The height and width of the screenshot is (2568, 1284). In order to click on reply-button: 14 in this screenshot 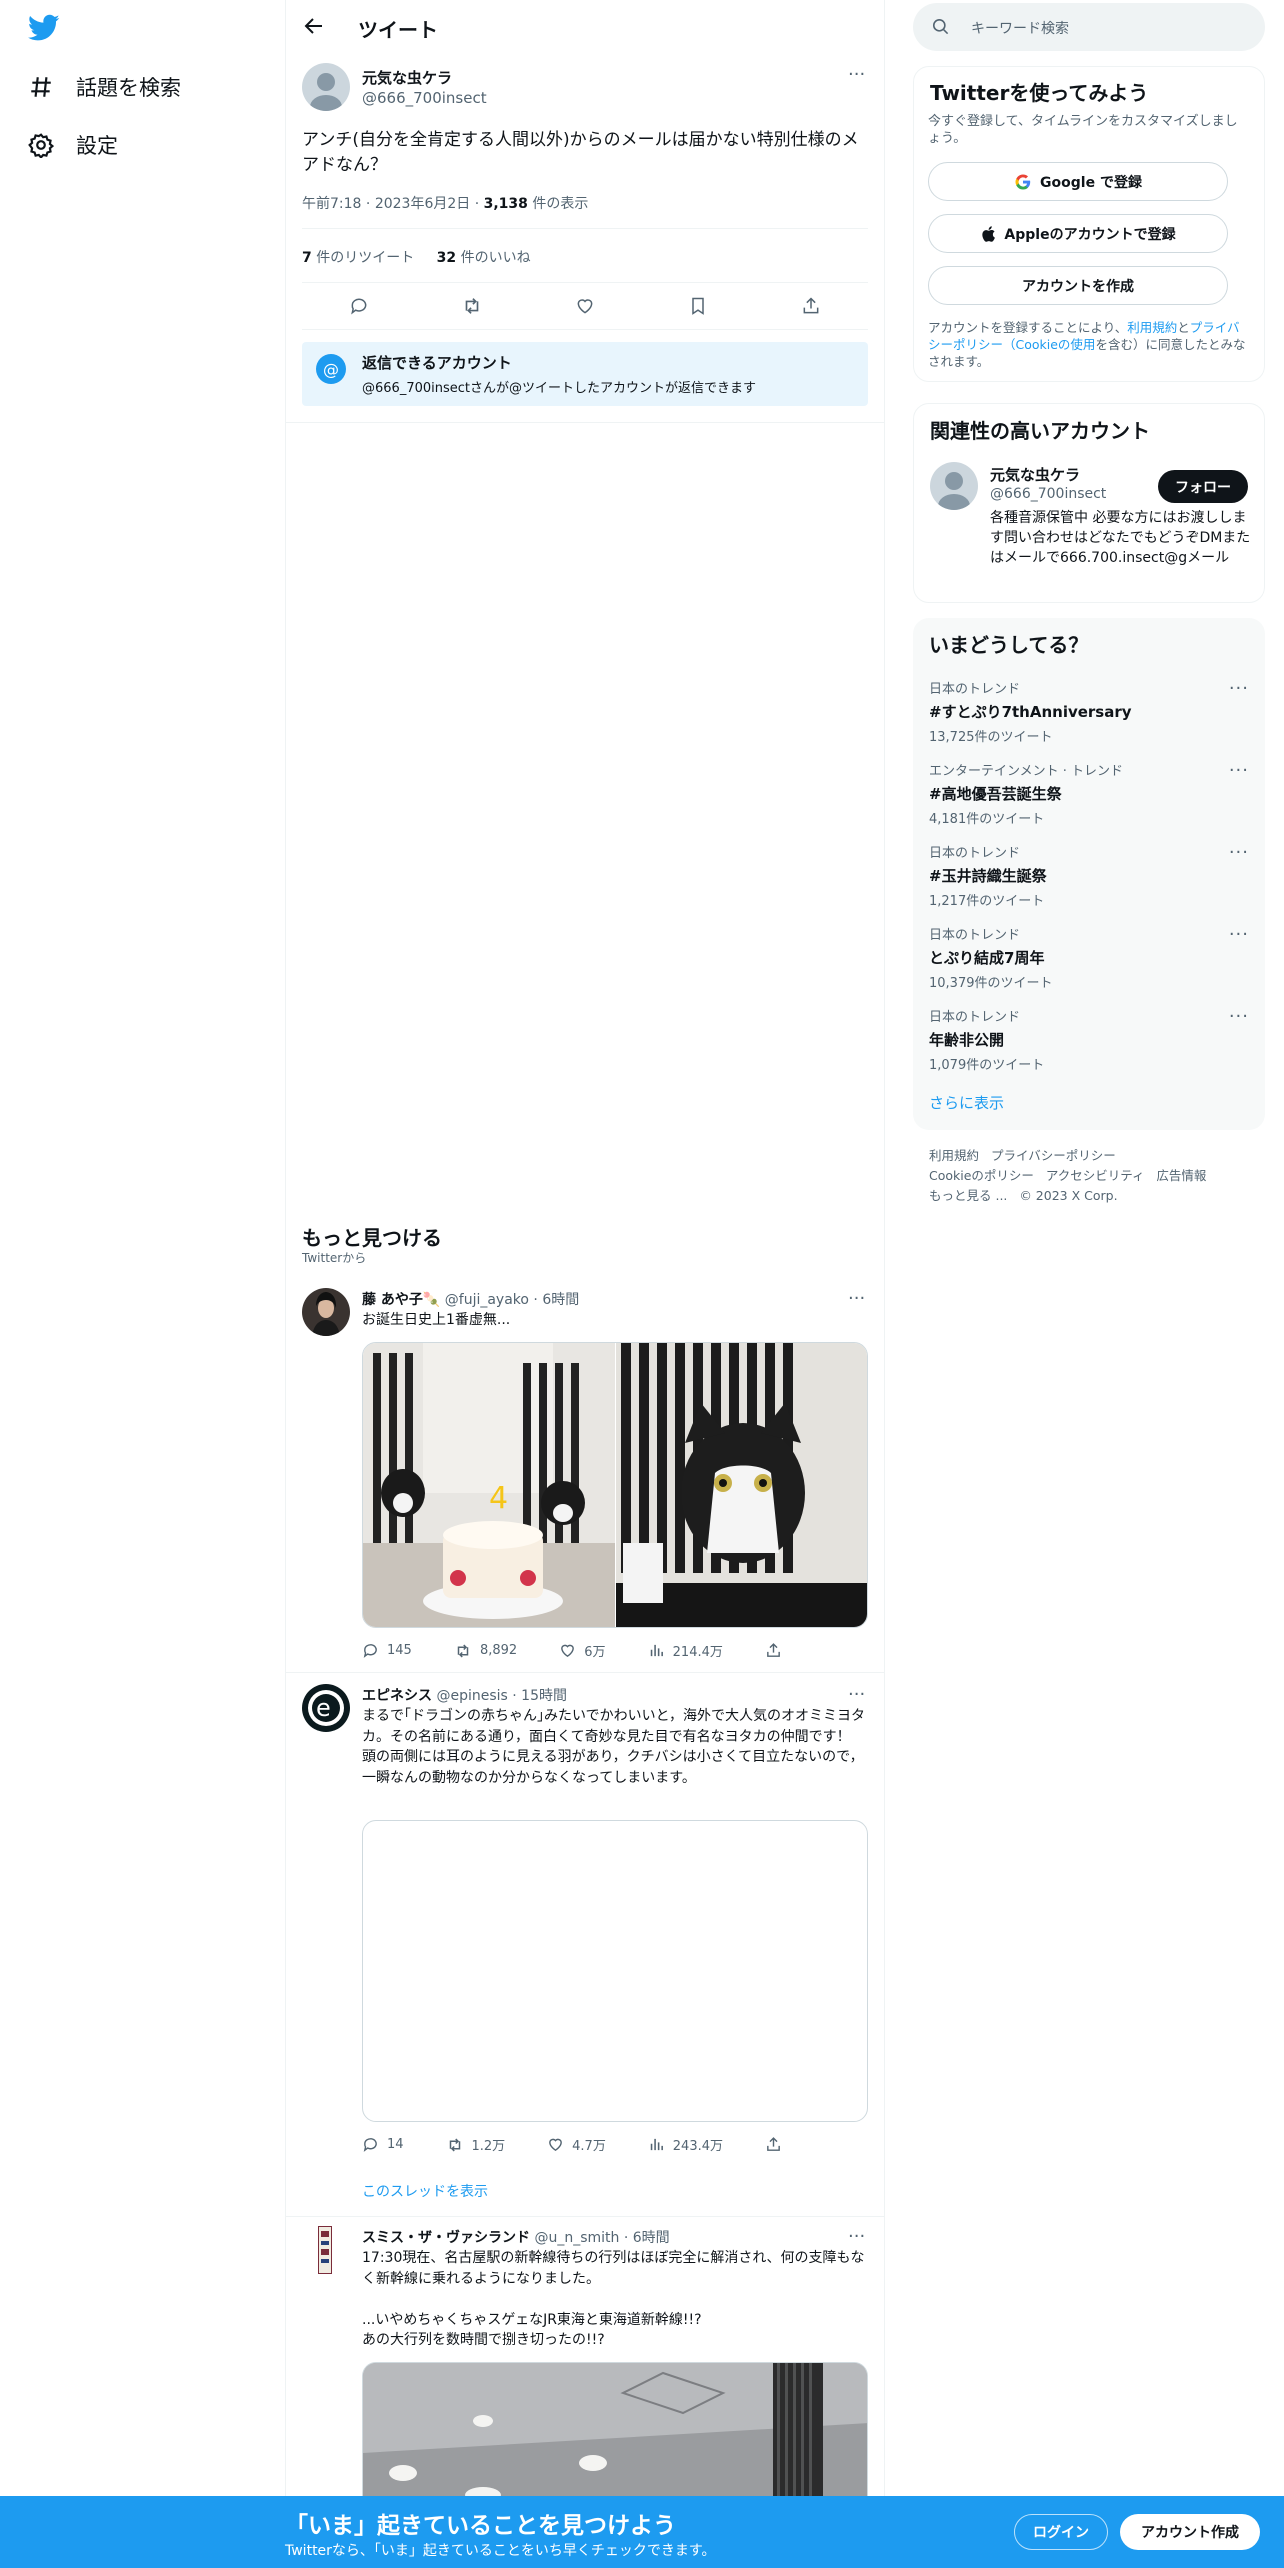, I will do `click(383, 2144)`.